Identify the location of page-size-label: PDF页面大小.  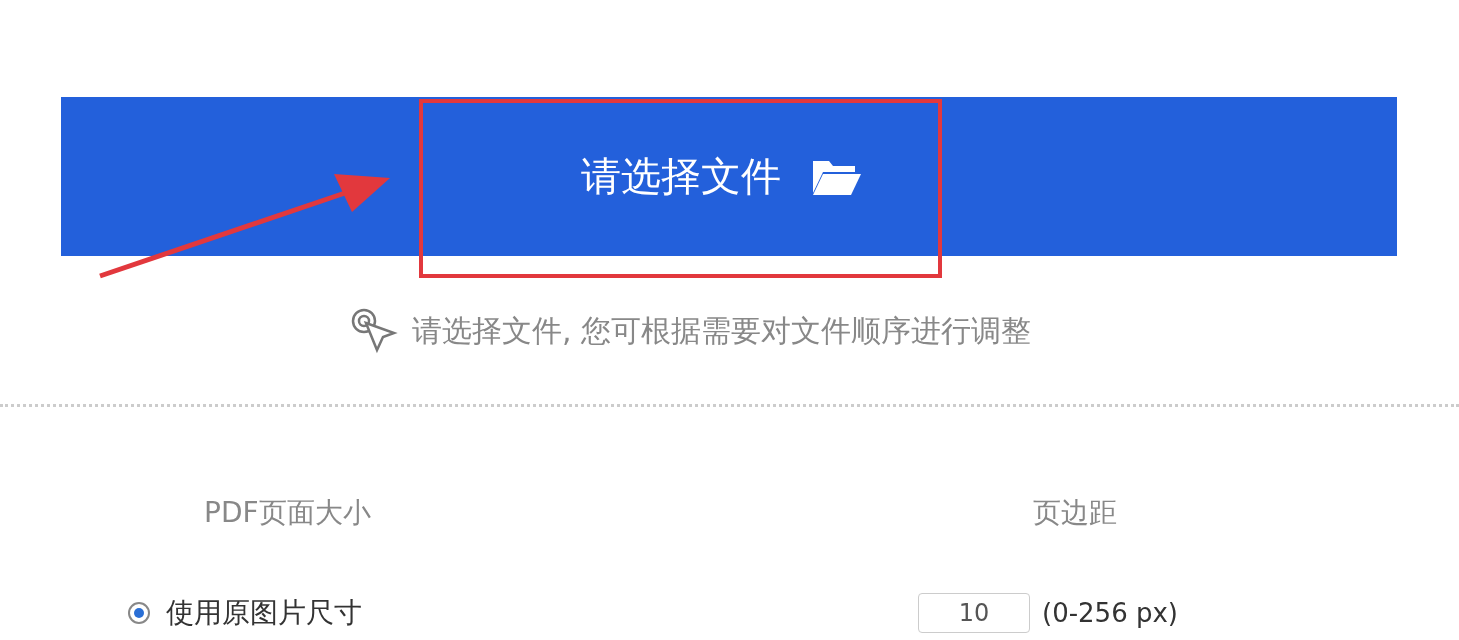
(287, 513).